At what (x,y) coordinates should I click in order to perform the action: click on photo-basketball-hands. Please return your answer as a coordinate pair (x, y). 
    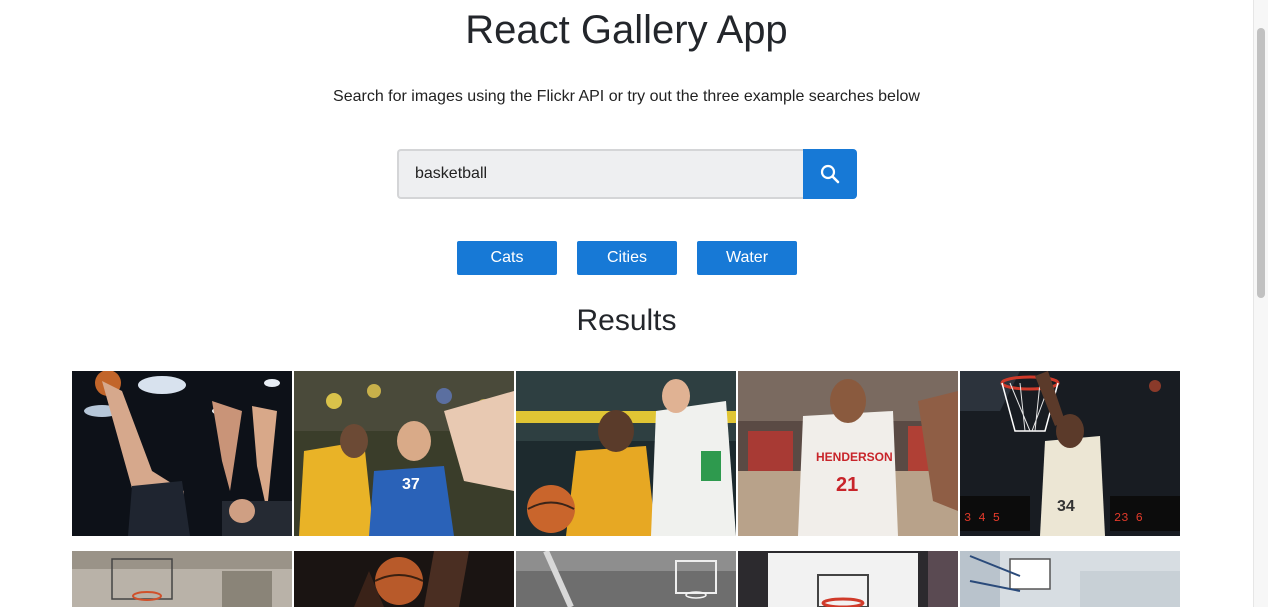
    Looking at the image, I should click on (404, 579).